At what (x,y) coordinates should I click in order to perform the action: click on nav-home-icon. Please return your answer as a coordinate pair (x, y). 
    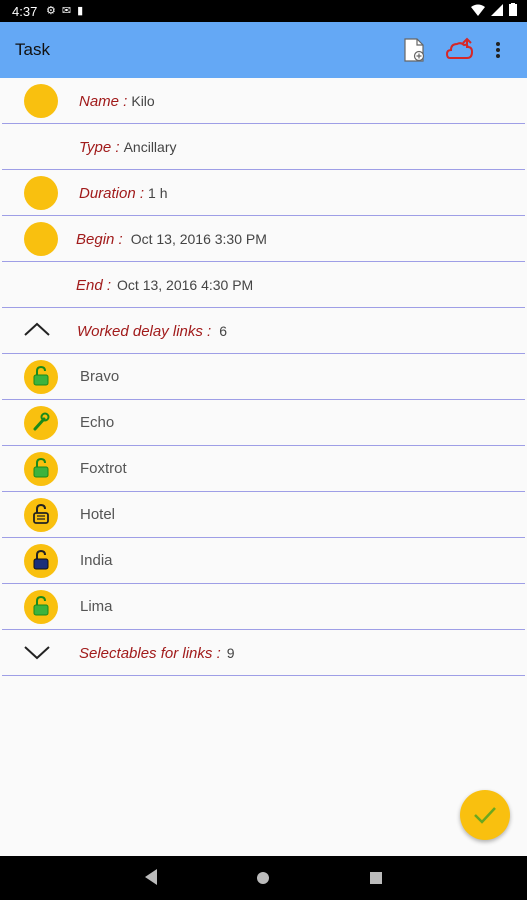
    Looking at the image, I should click on (263, 878).